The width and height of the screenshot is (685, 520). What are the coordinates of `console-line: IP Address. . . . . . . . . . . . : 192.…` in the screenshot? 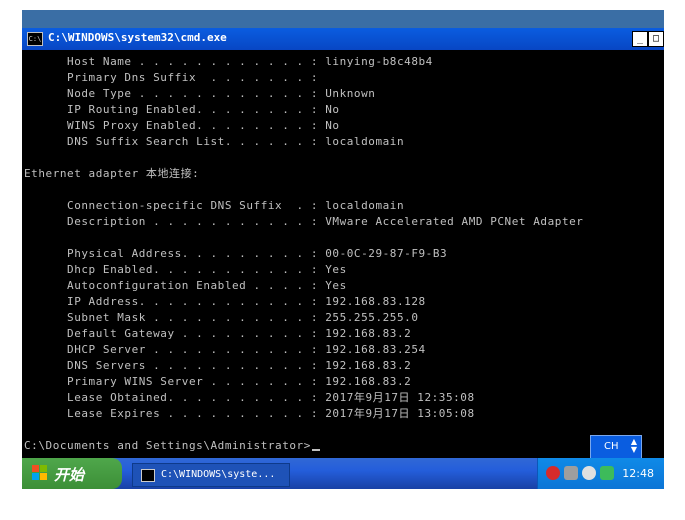 It's located at (225, 301).